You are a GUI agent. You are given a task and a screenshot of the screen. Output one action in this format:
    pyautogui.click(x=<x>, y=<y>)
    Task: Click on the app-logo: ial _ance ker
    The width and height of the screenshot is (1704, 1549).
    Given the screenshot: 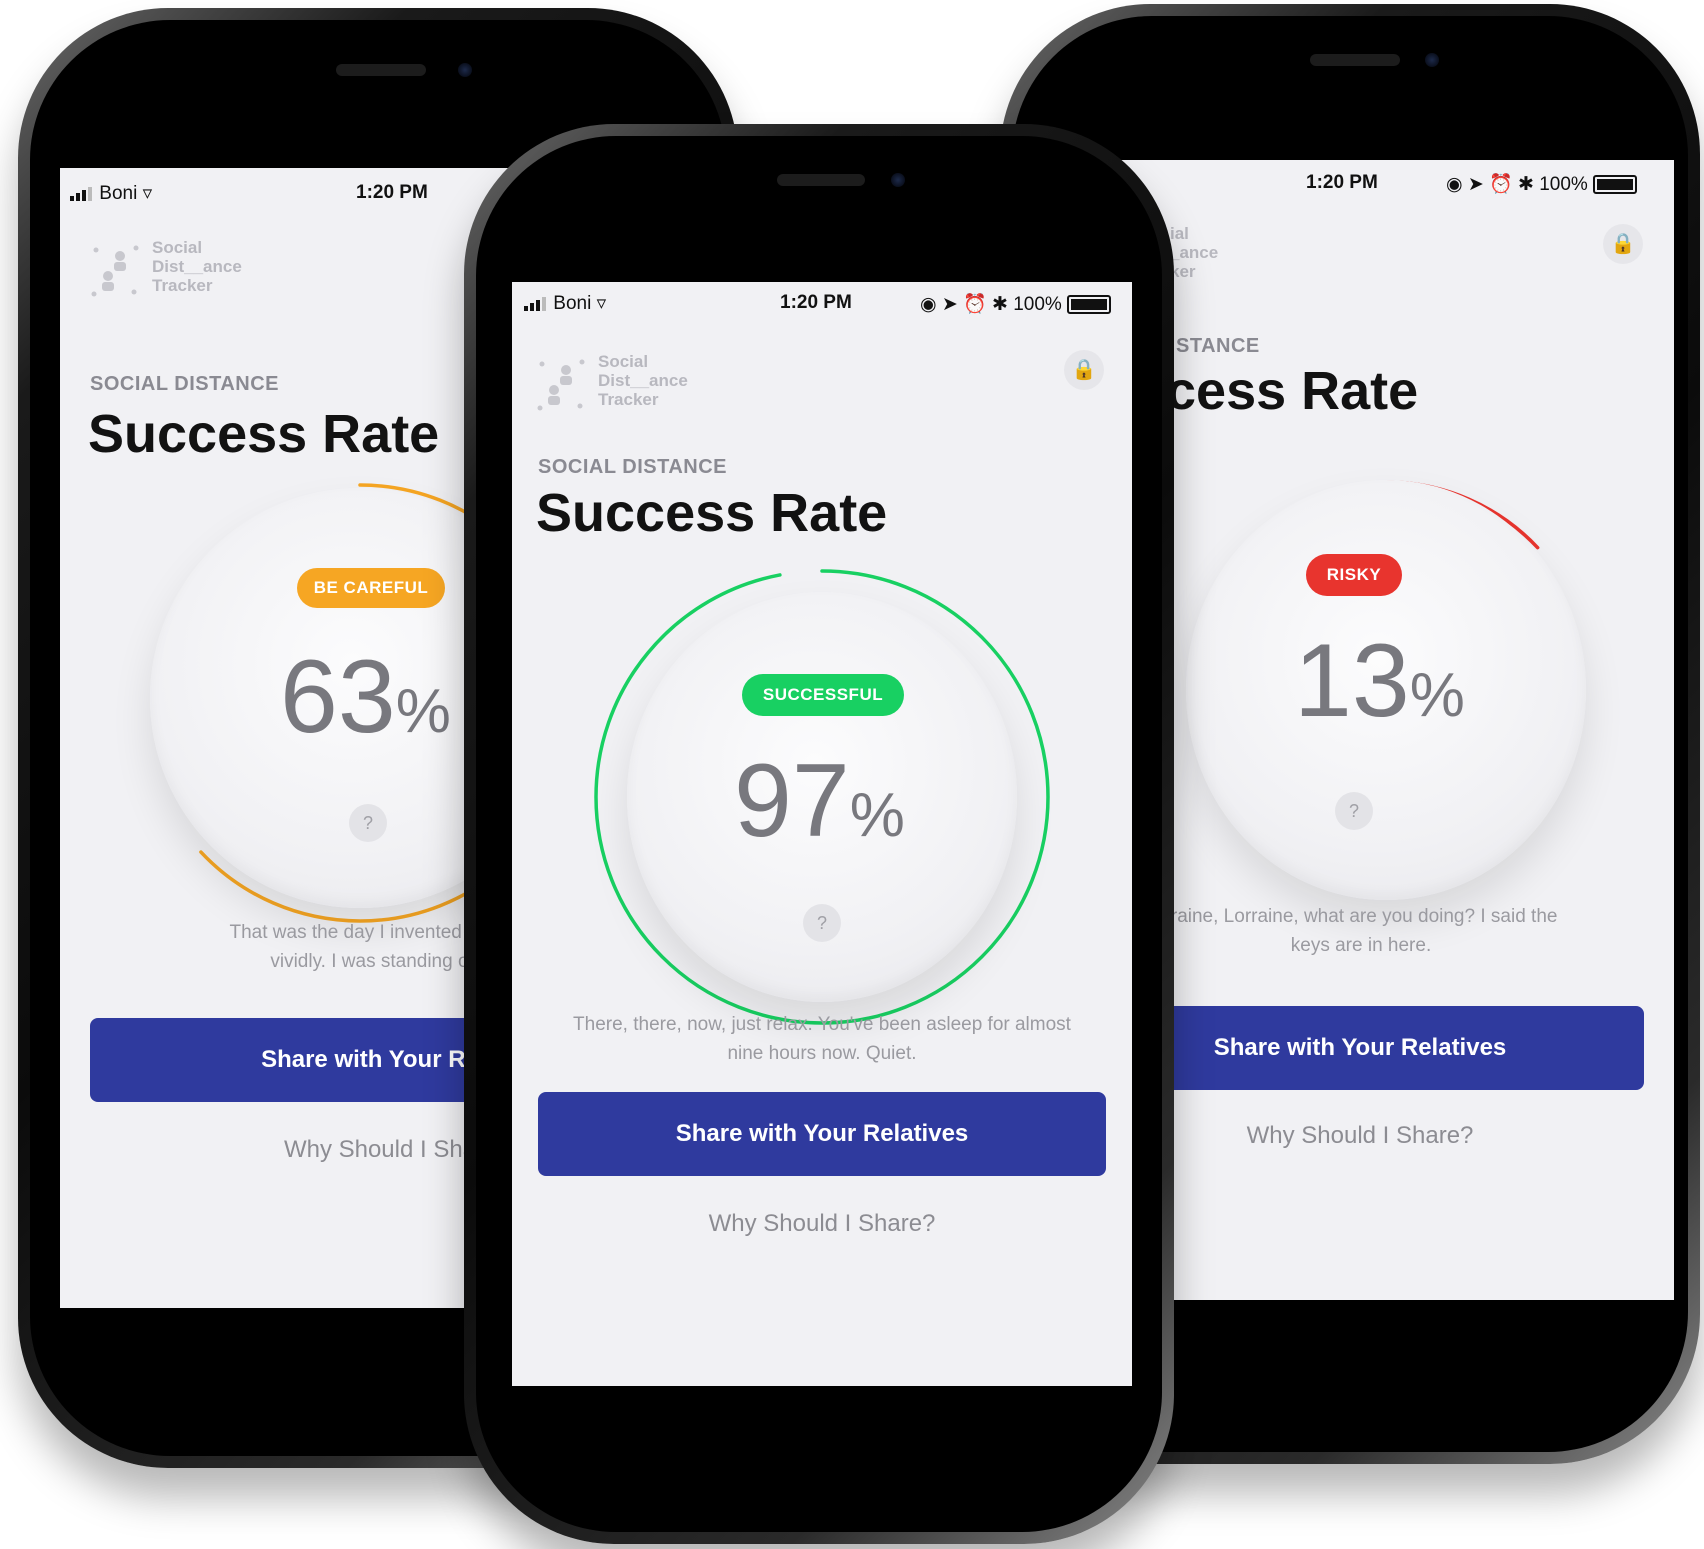 What is the action you would take?
    pyautogui.click(x=1194, y=252)
    